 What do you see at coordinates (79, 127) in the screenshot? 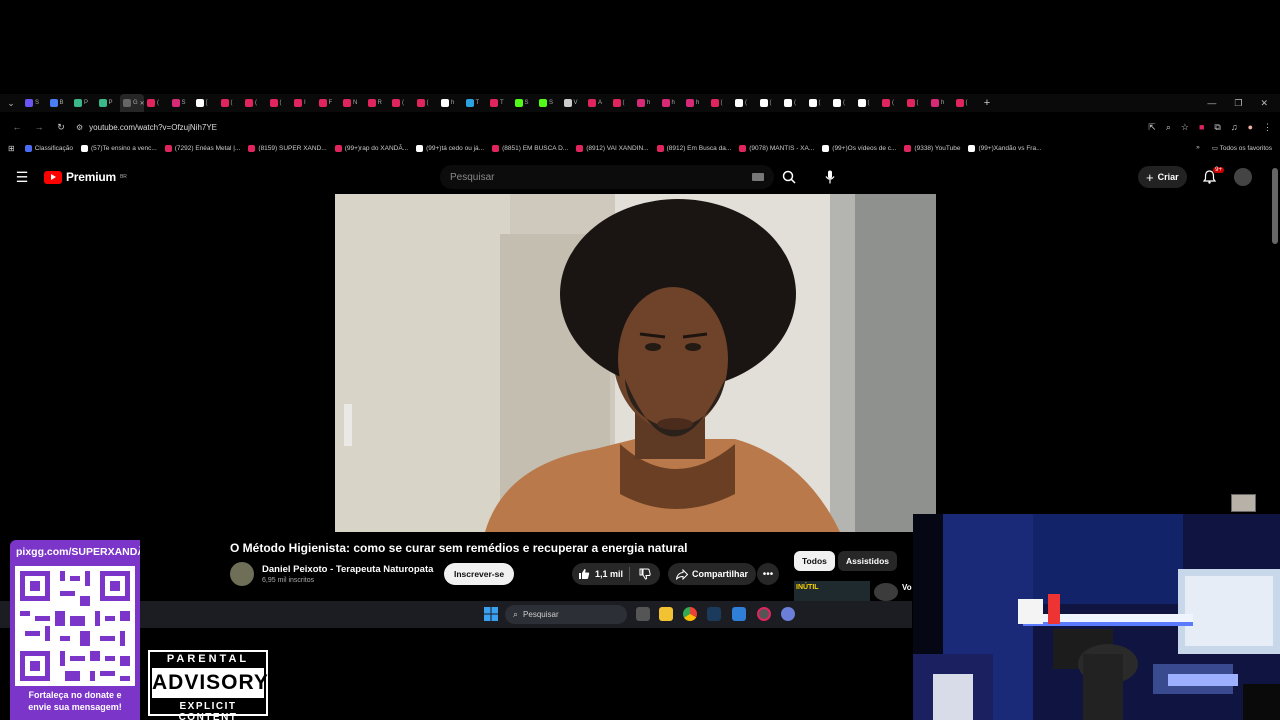
I see `site-info-icon: ⚙` at bounding box center [79, 127].